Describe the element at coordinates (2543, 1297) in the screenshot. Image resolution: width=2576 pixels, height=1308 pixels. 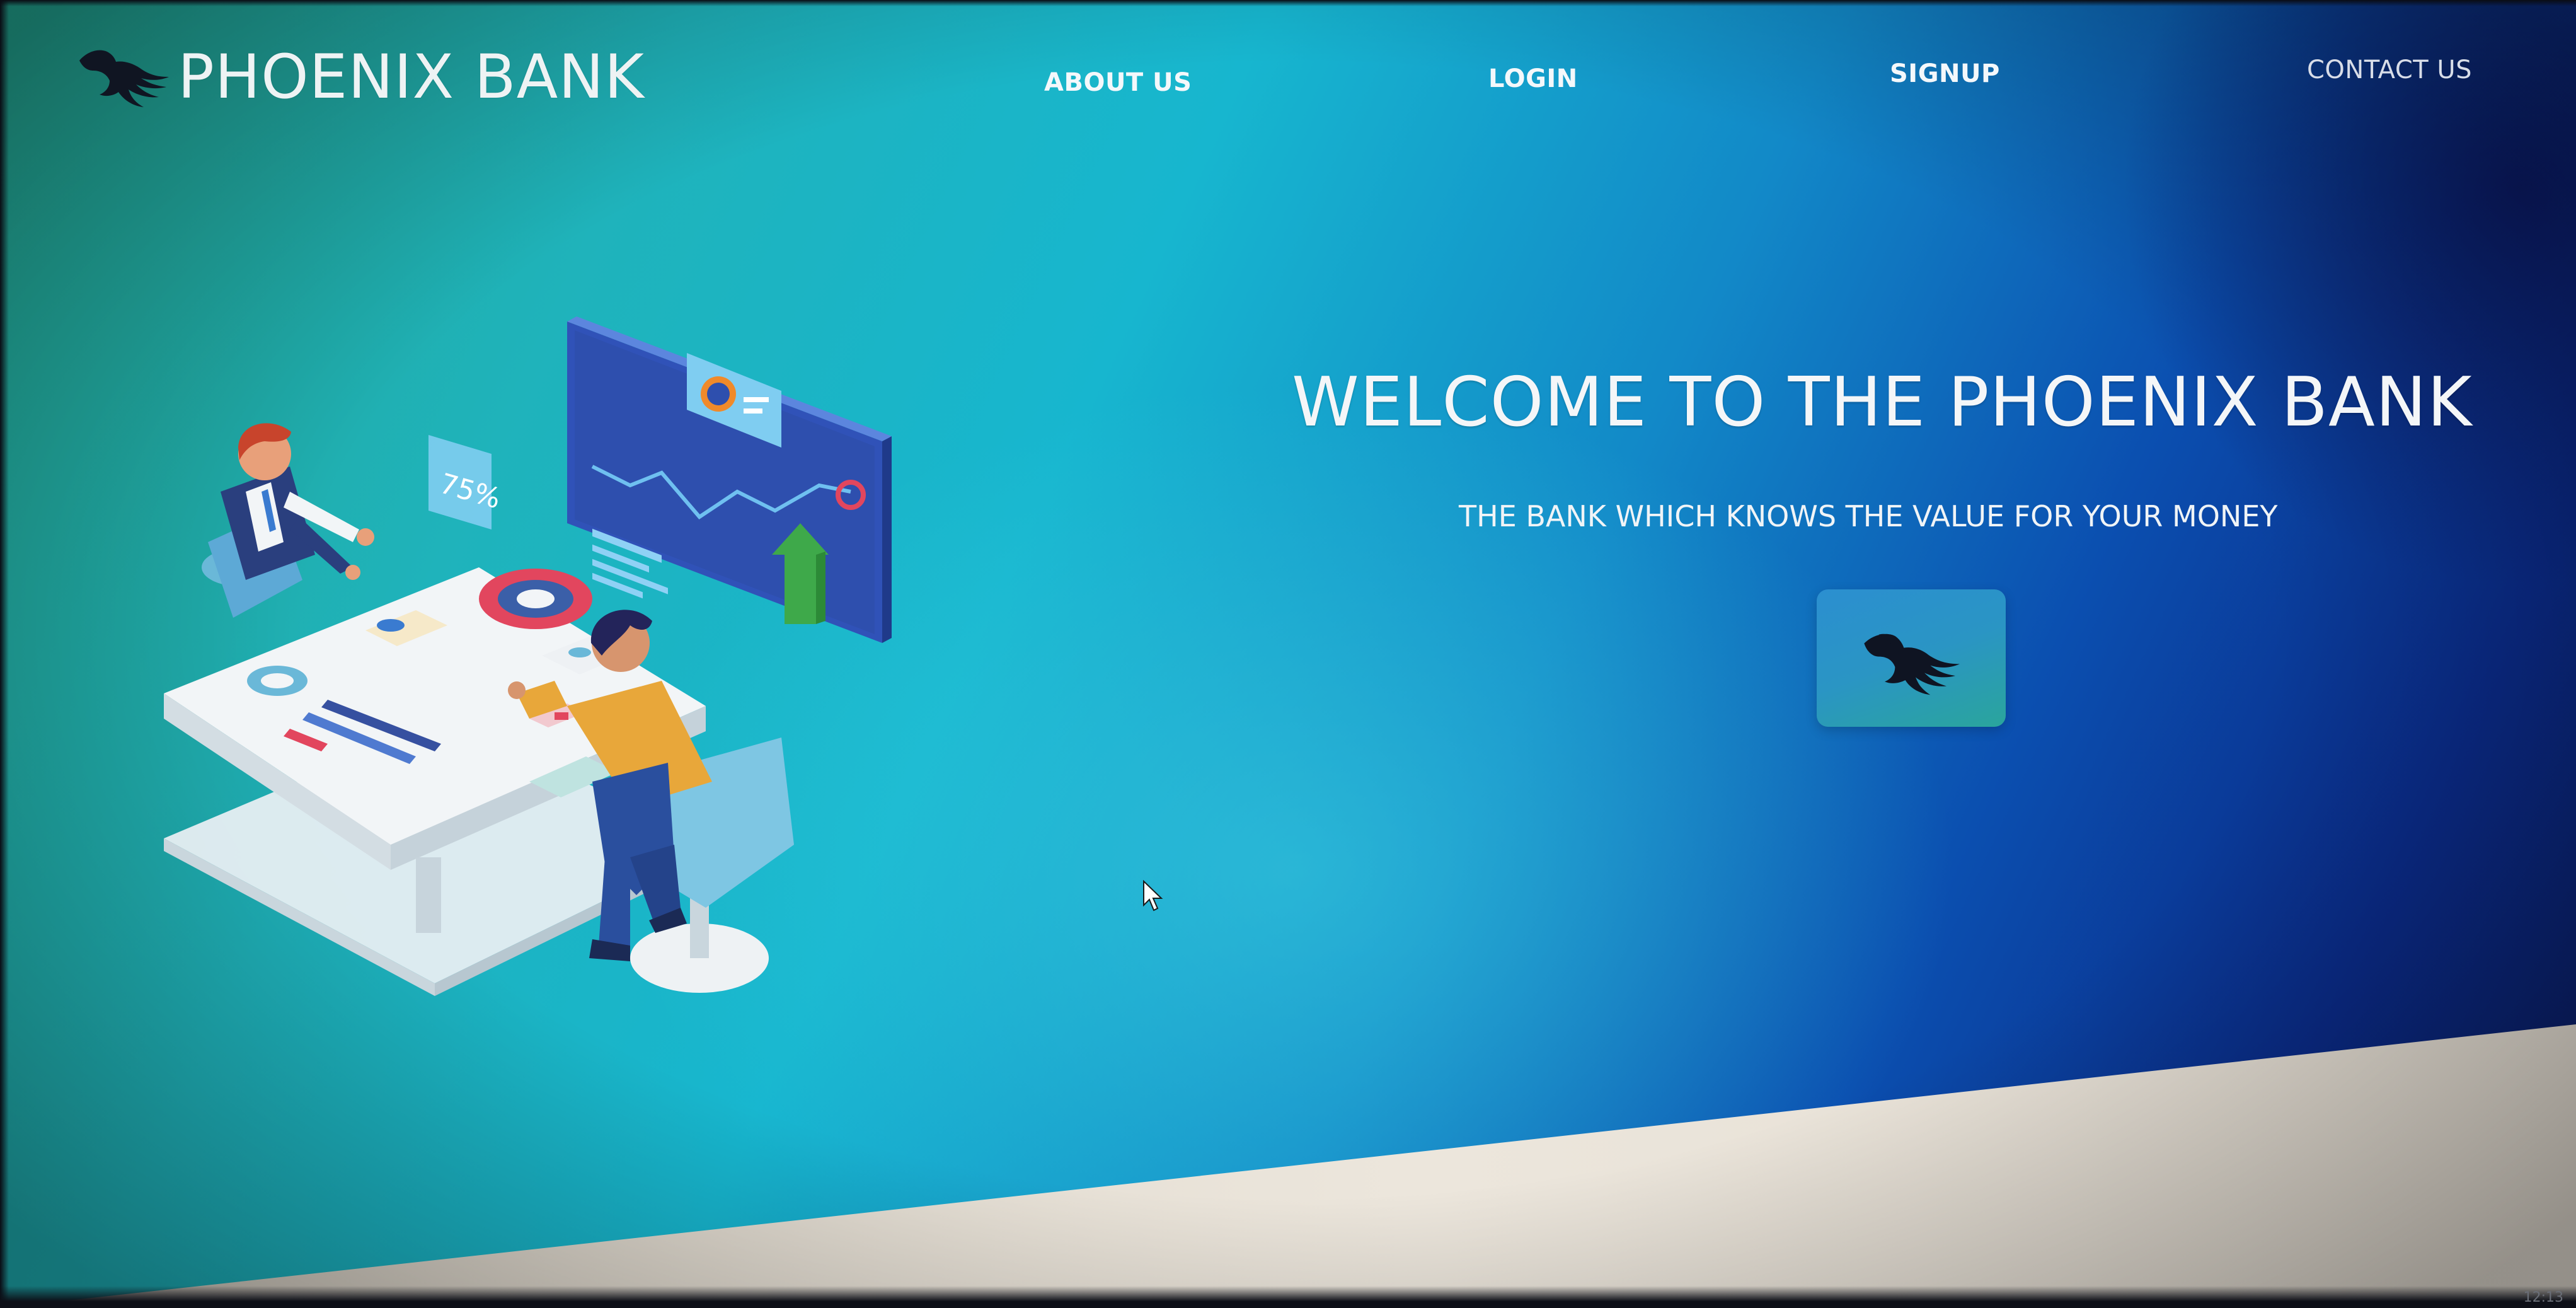
I see `system-clock: 12:13` at that location.